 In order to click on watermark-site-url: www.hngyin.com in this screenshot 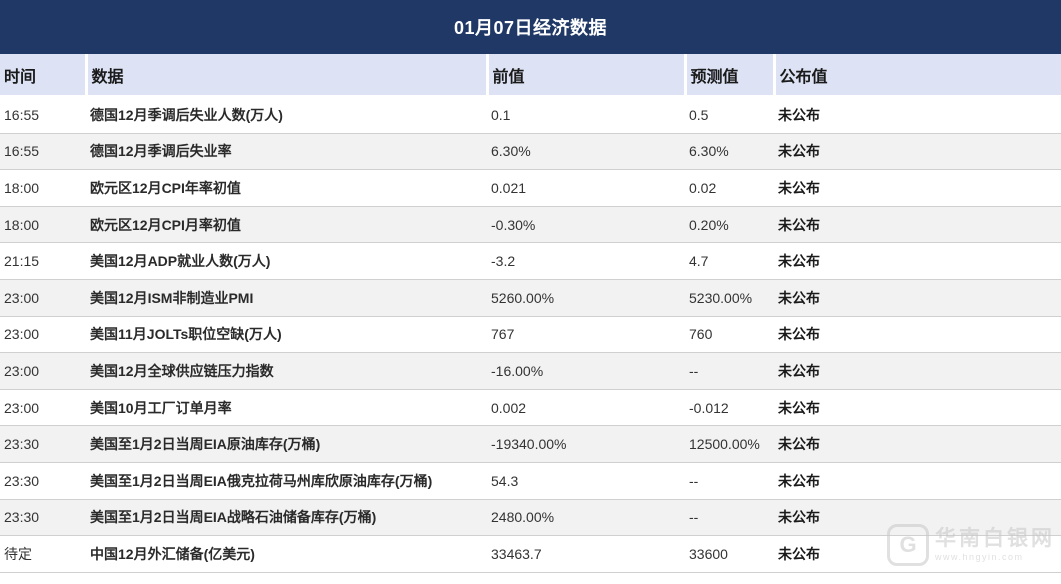, I will do `click(979, 557)`.